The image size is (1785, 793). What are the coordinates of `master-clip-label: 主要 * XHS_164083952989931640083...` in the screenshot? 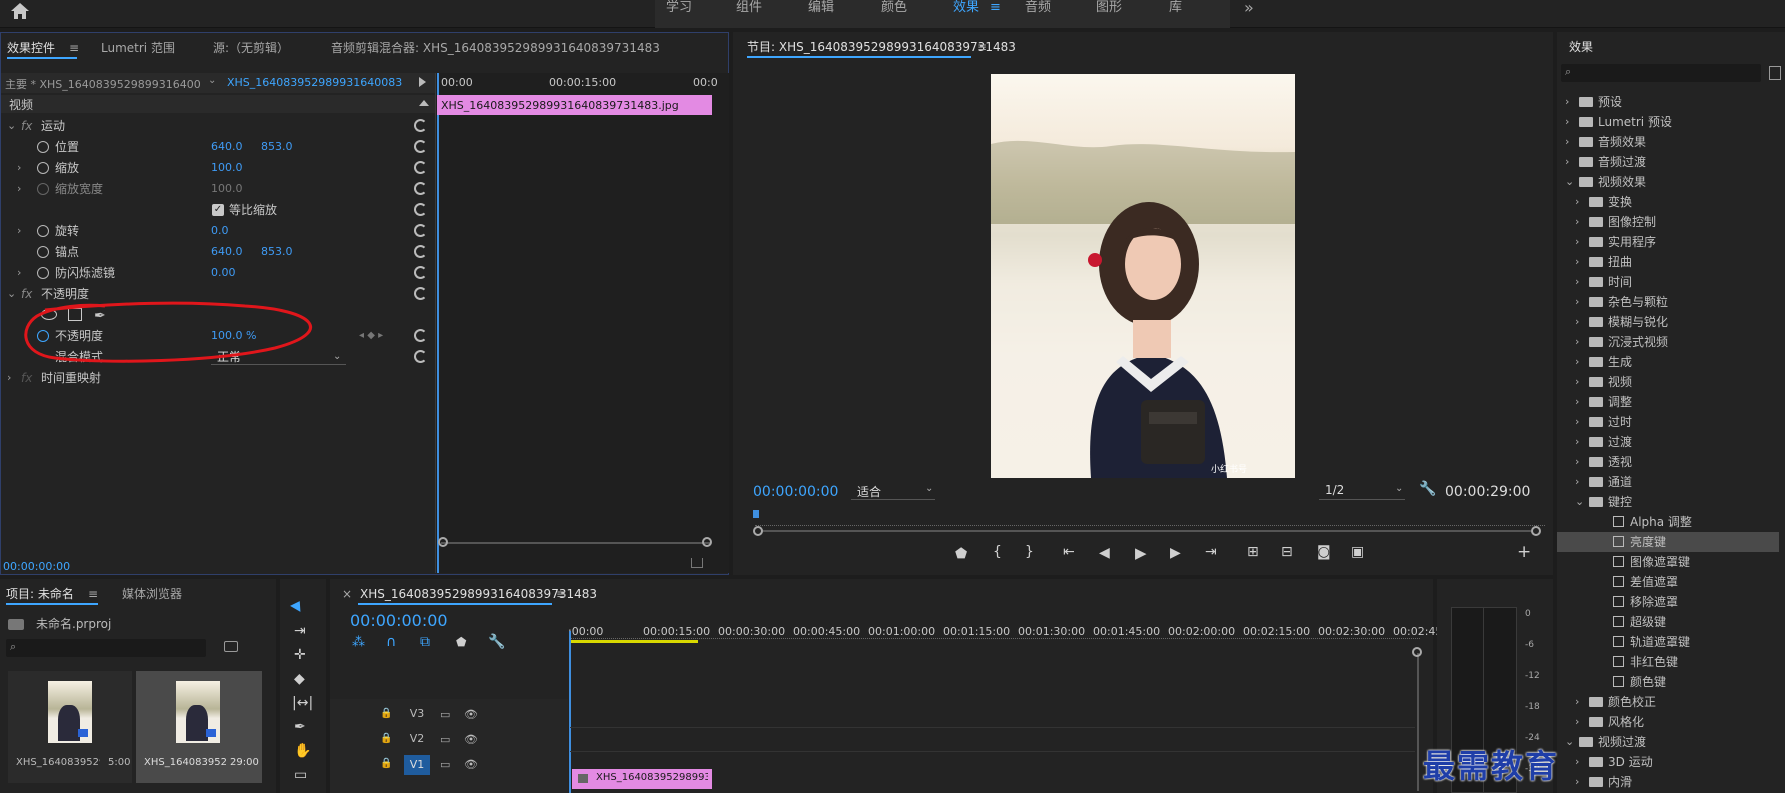 It's located at (103, 84).